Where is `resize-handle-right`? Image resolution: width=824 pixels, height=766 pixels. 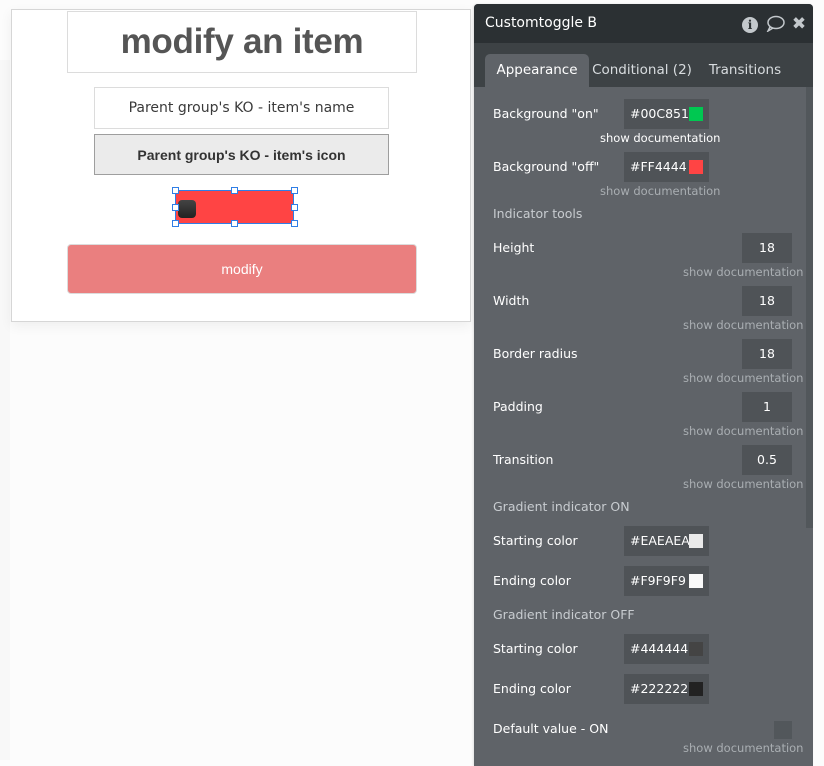 resize-handle-right is located at coordinates (294, 207).